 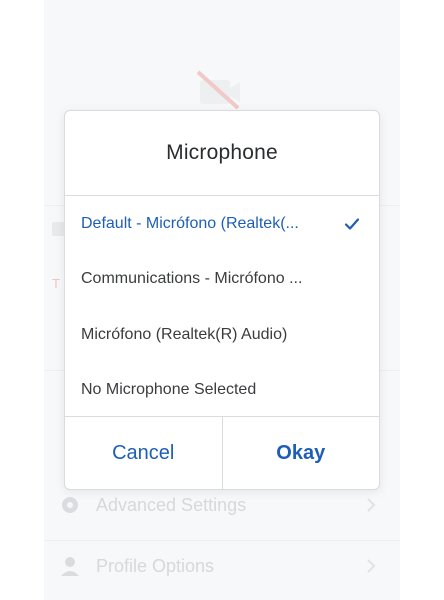 What do you see at coordinates (301, 453) in the screenshot?
I see `okay-button: Okay` at bounding box center [301, 453].